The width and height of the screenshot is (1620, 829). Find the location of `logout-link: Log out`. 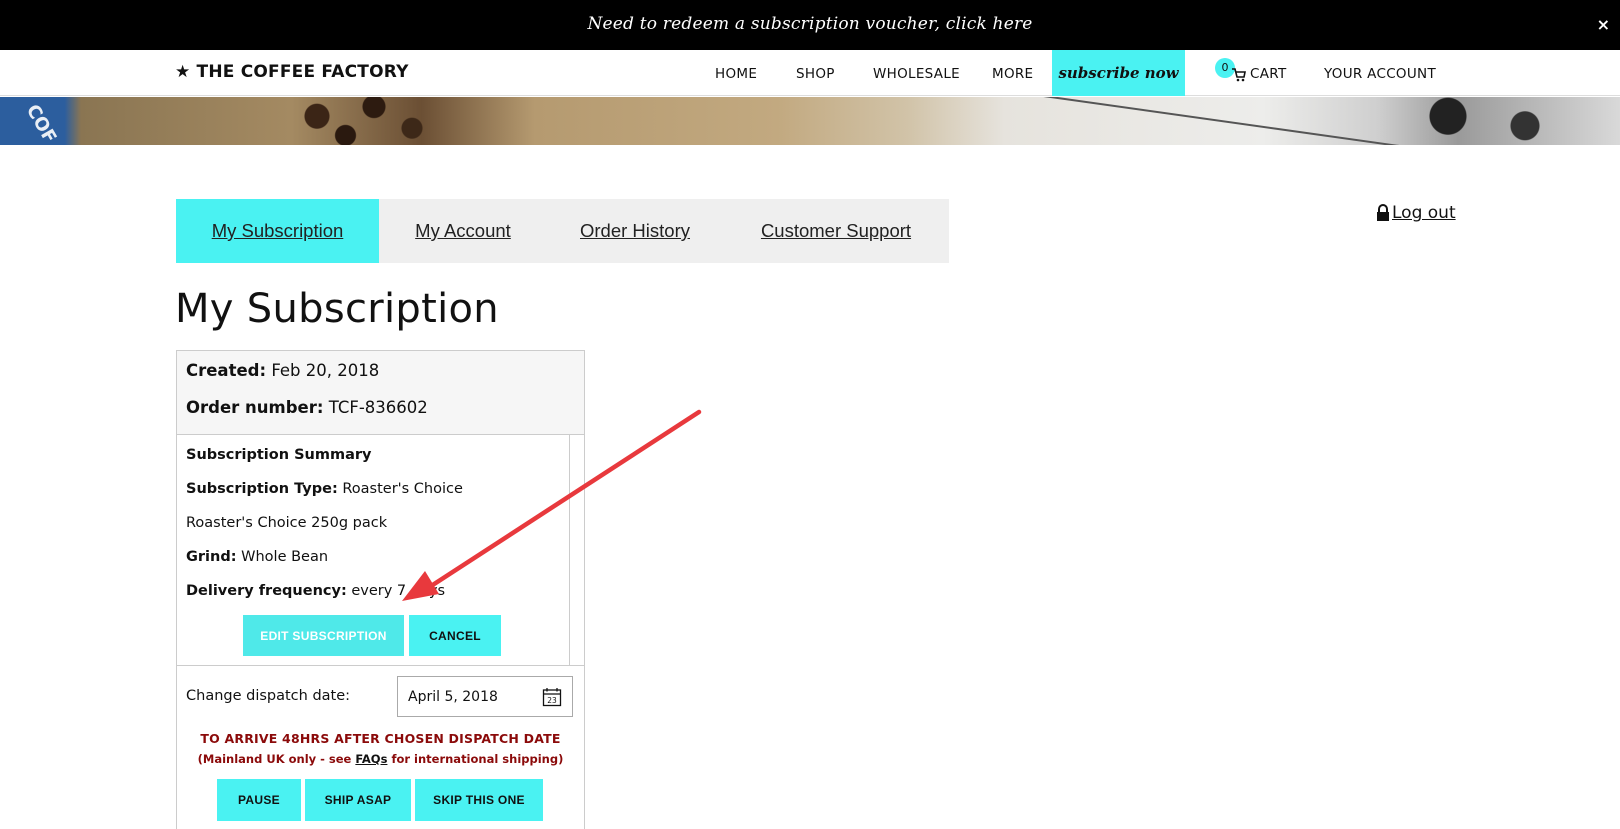

logout-link: Log out is located at coordinates (1416, 213).